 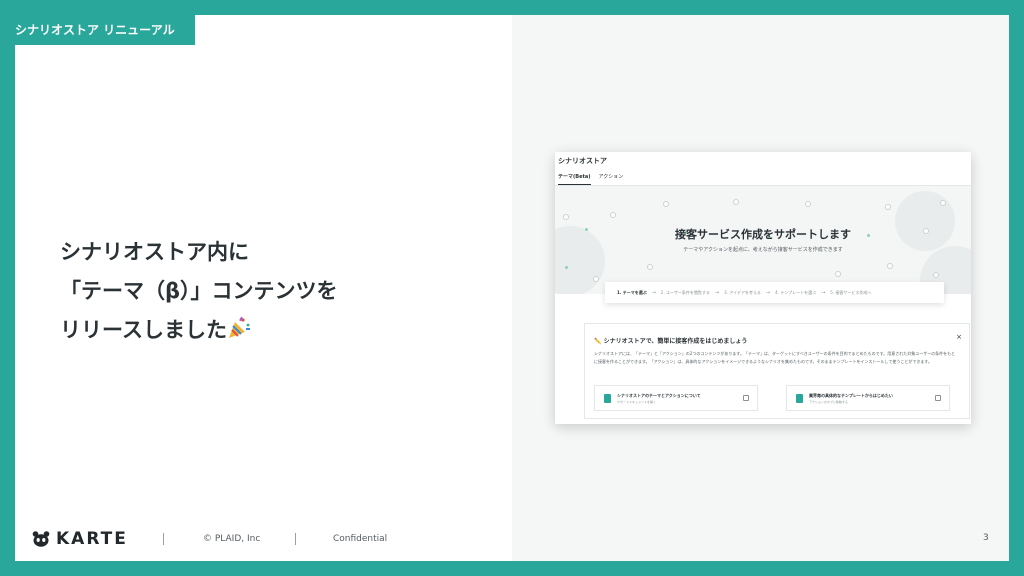 I want to click on card-title: シナリオストアのテーマとアクションについて, so click(x=659, y=395).